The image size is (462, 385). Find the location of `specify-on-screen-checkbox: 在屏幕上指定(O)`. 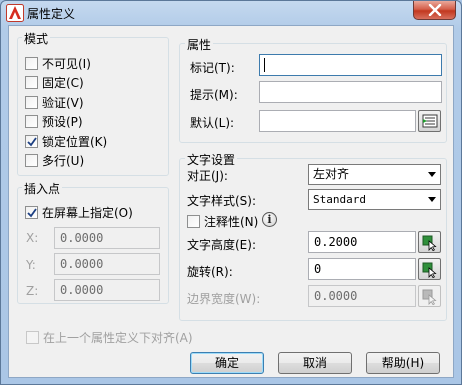

specify-on-screen-checkbox: 在屏幕上指定(O) is located at coordinates (79, 212).